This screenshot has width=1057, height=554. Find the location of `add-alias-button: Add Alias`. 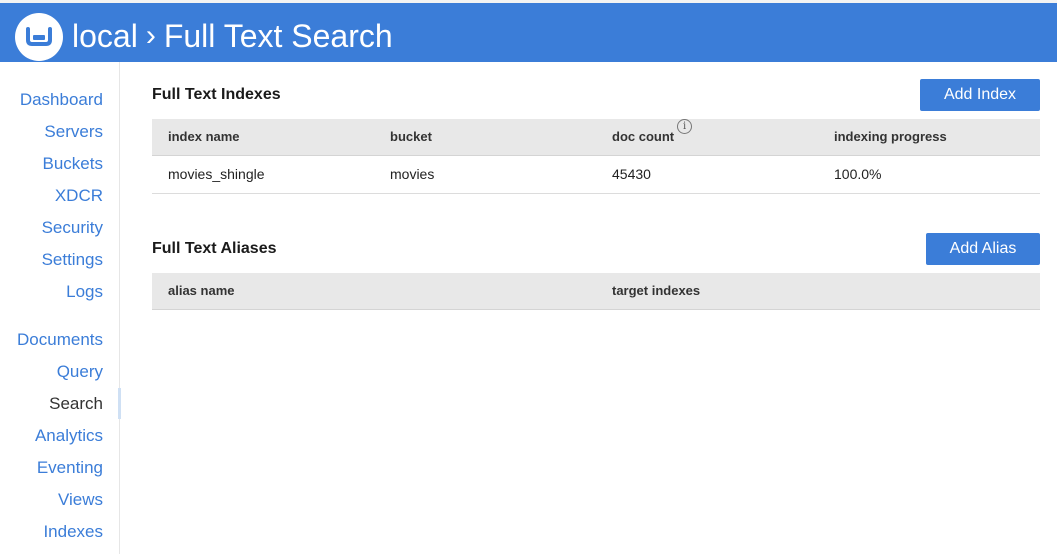

add-alias-button: Add Alias is located at coordinates (983, 249).